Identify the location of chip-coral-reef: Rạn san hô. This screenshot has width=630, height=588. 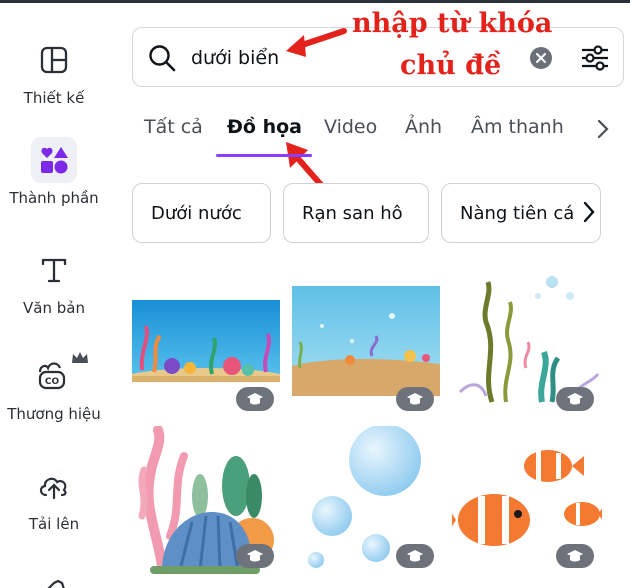
(356, 213).